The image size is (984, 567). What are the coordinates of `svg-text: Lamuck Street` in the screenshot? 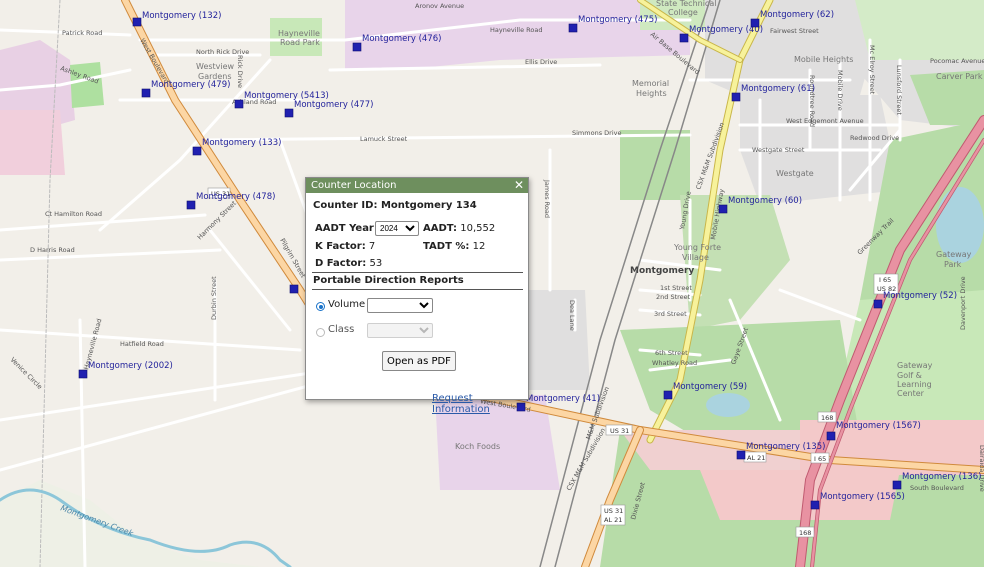 It's located at (384, 139).